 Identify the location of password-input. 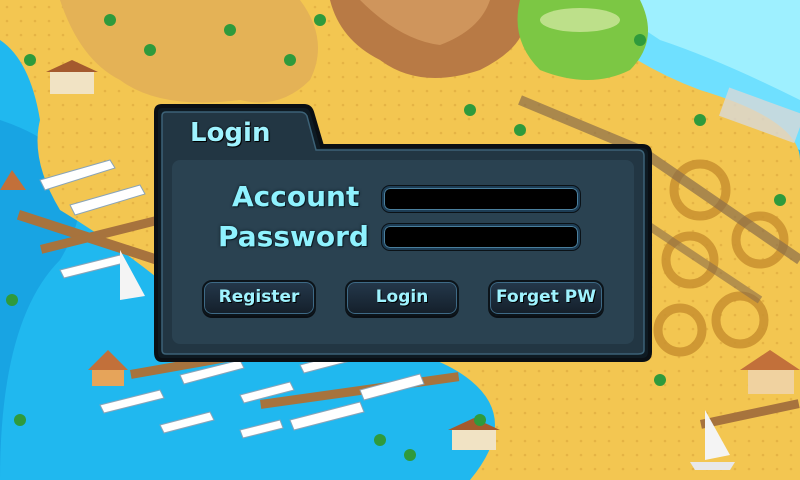
(481, 237).